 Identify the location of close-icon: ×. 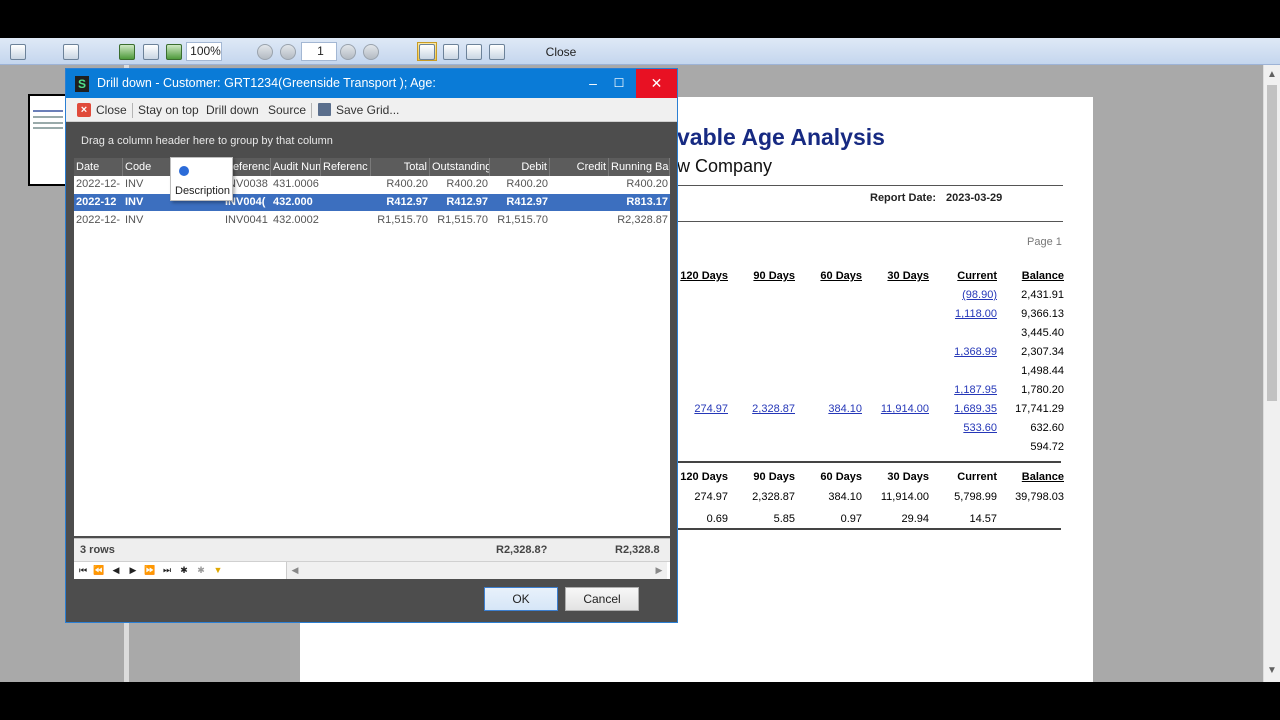
(84, 110).